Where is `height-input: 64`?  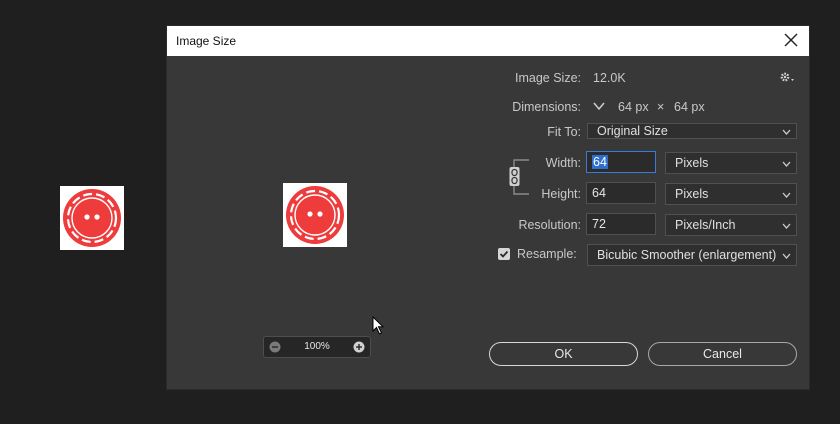 height-input: 64 is located at coordinates (621, 193).